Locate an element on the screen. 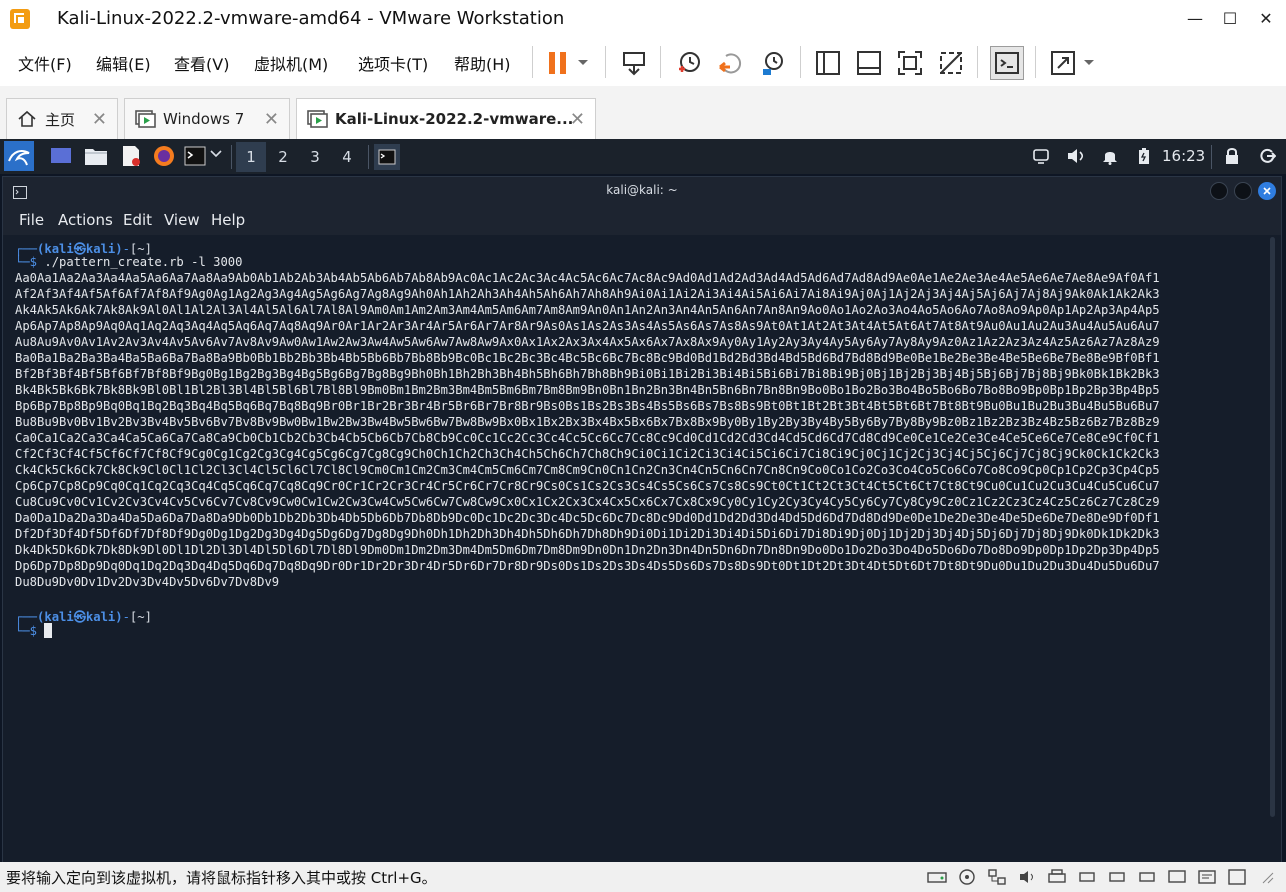  console-view-button is located at coordinates (1007, 63).